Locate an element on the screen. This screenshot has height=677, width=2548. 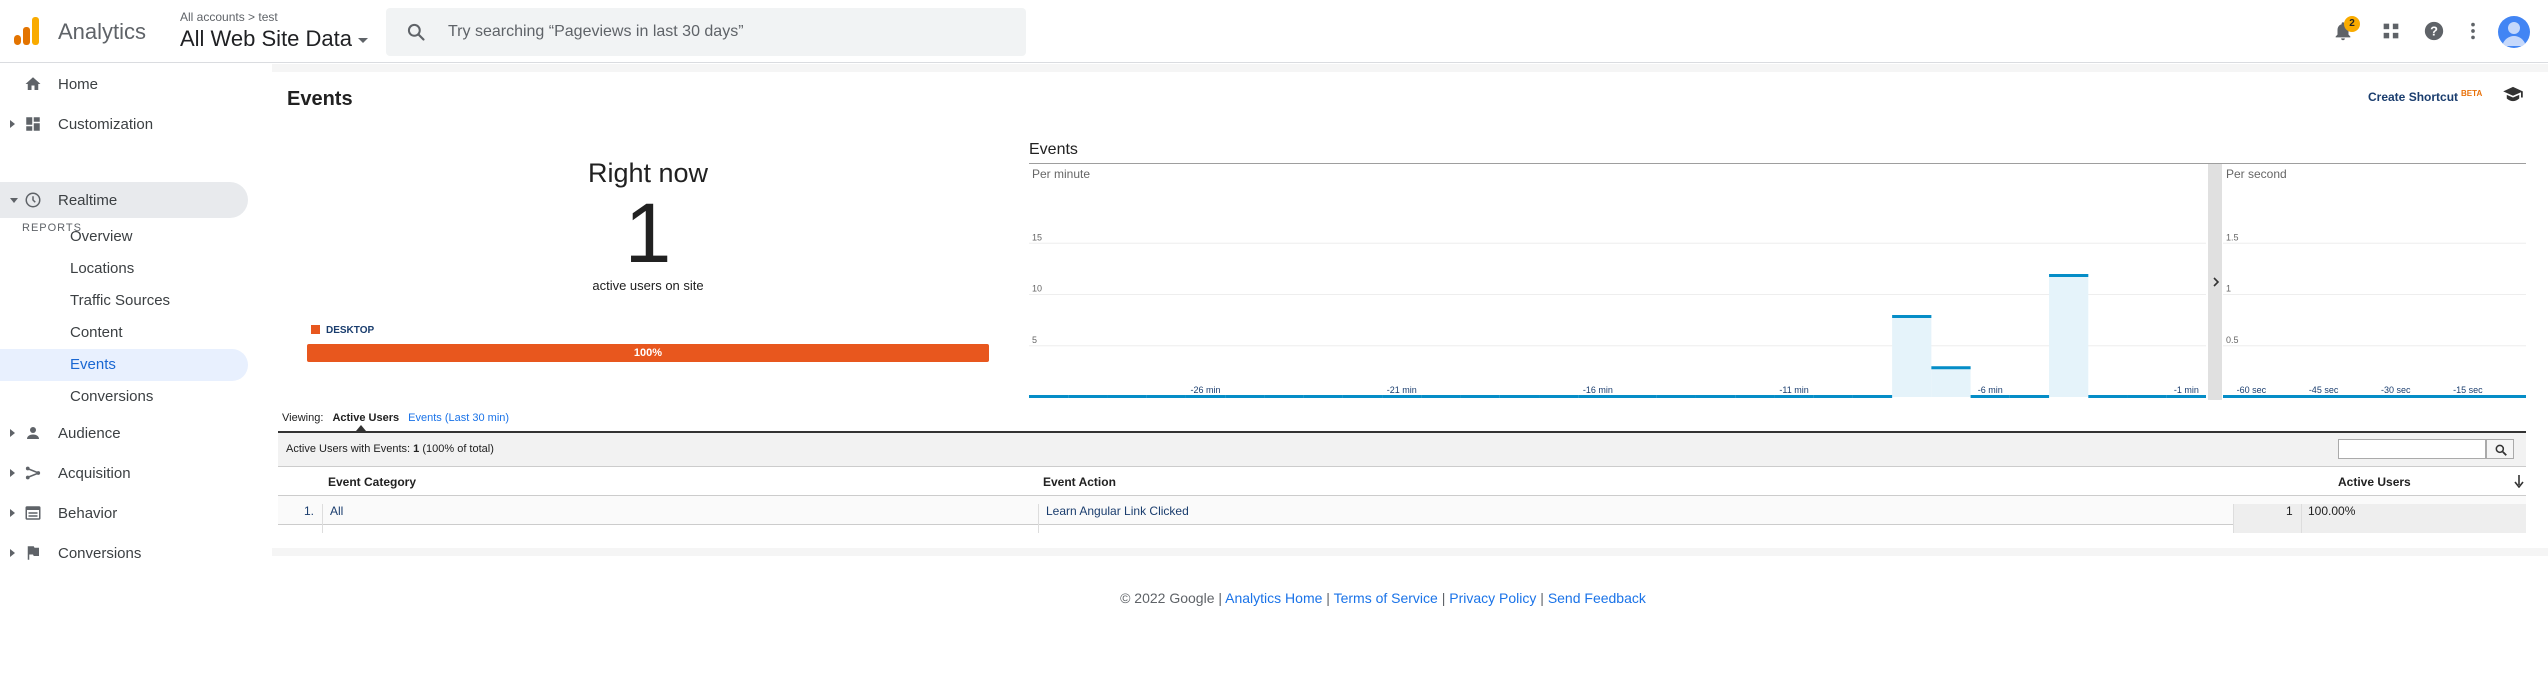
sidebar-item-acquisition: Acquisition is located at coordinates (128, 473).